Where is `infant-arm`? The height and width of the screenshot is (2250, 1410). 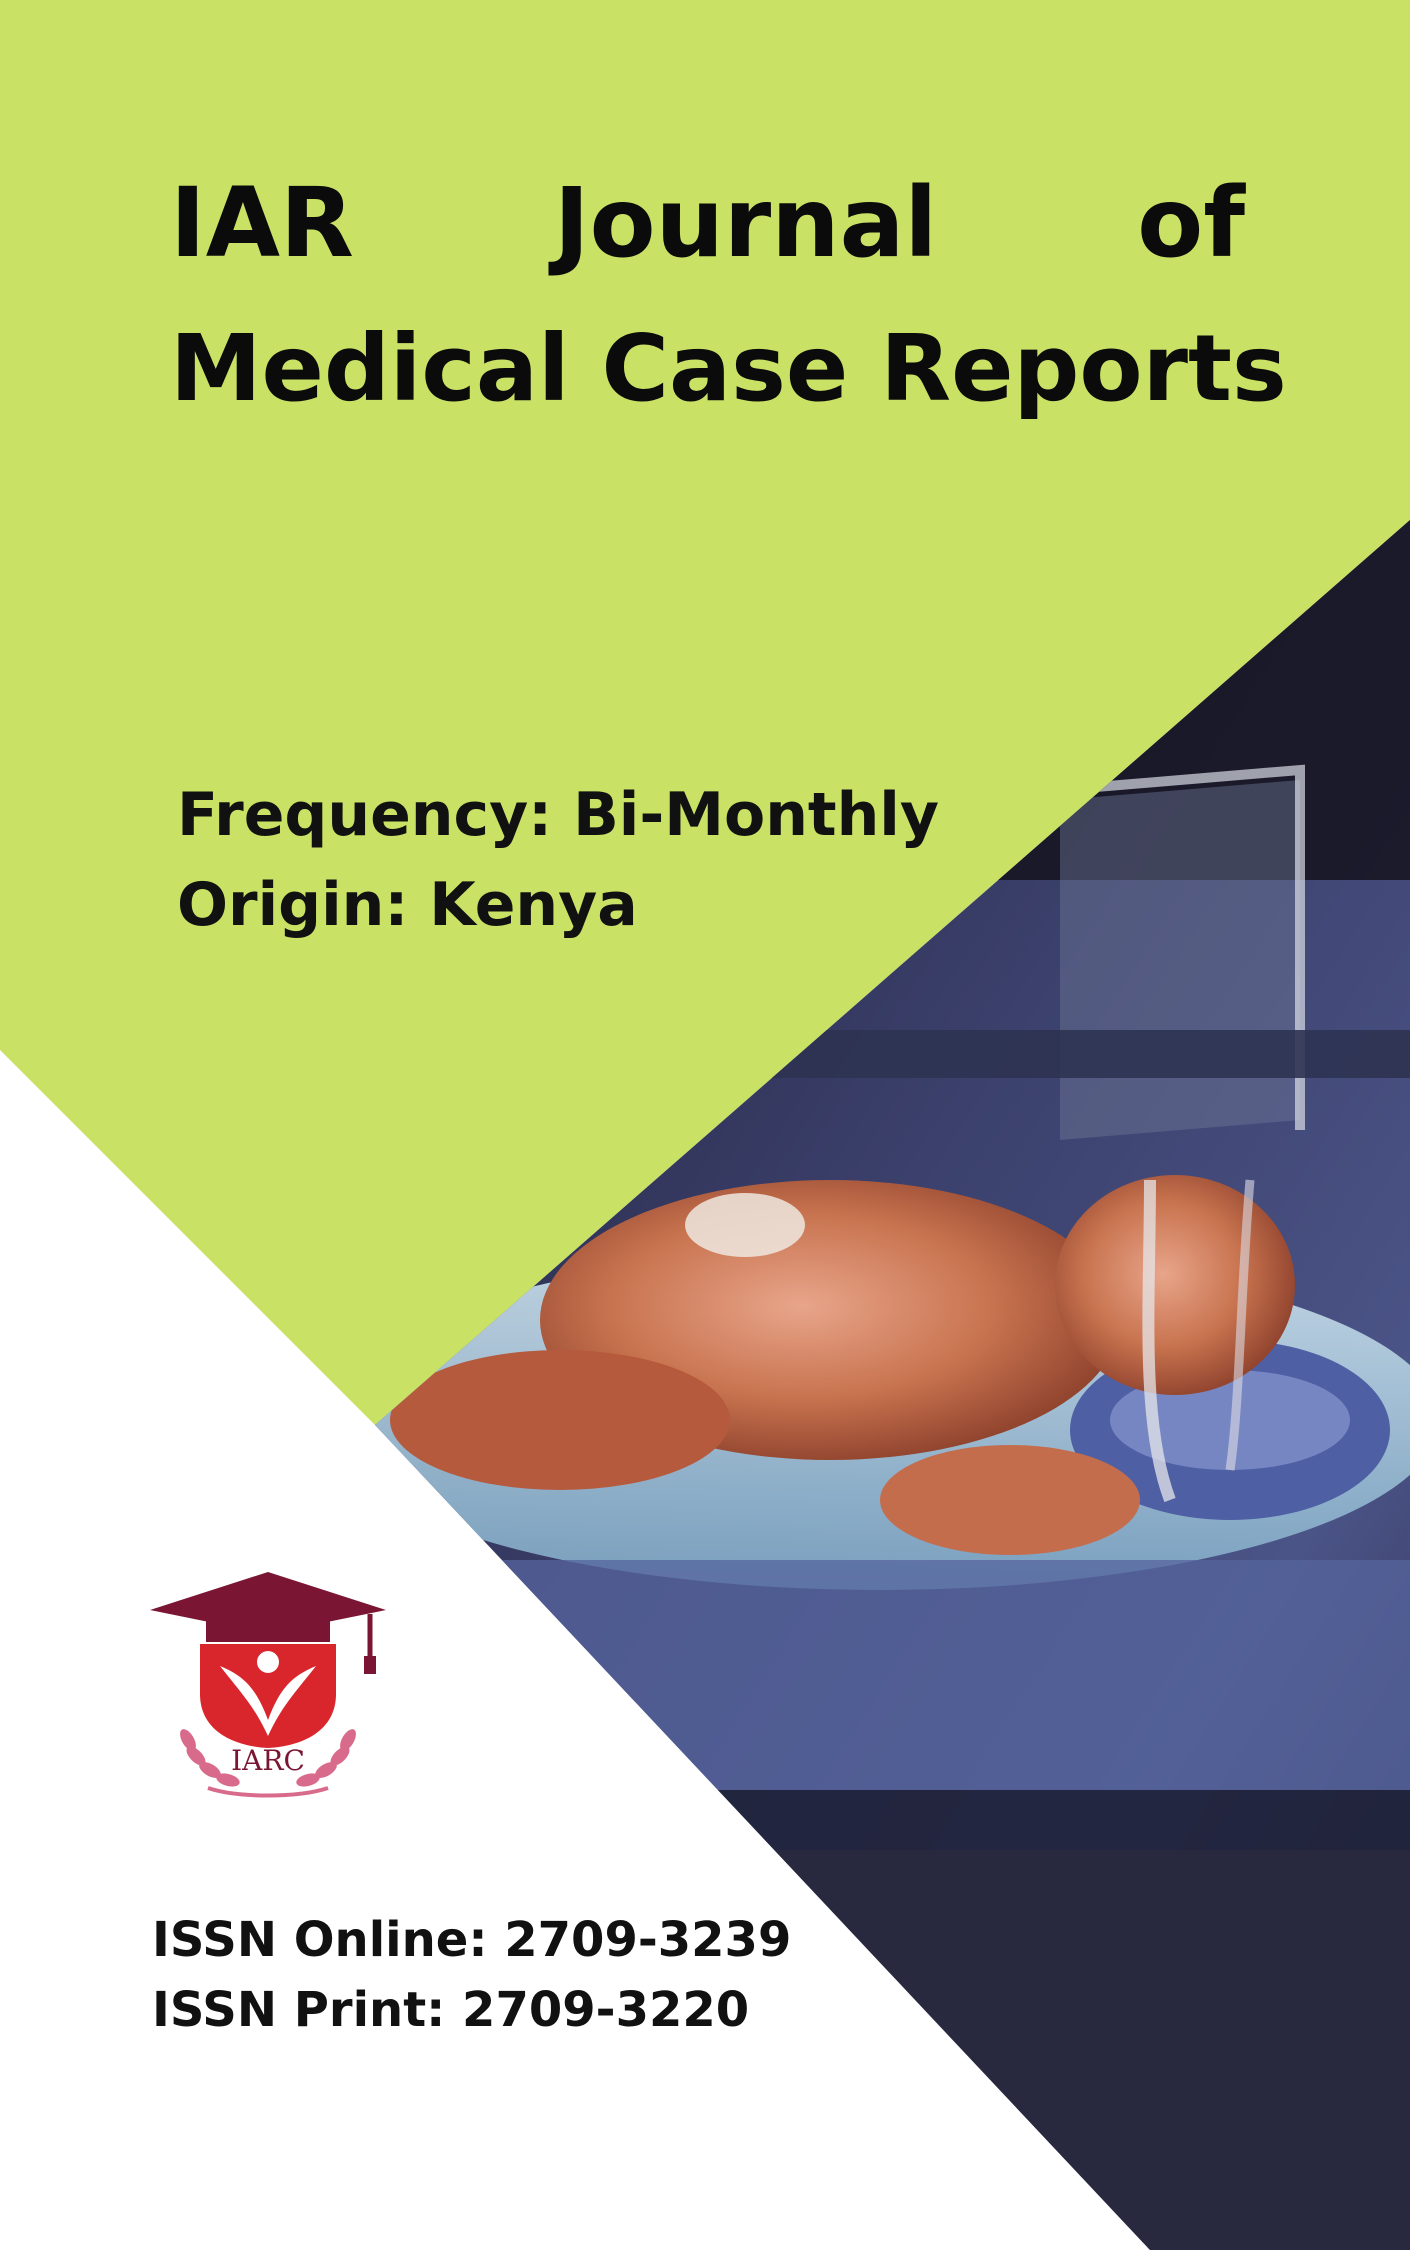
infant-arm is located at coordinates (1010, 1500).